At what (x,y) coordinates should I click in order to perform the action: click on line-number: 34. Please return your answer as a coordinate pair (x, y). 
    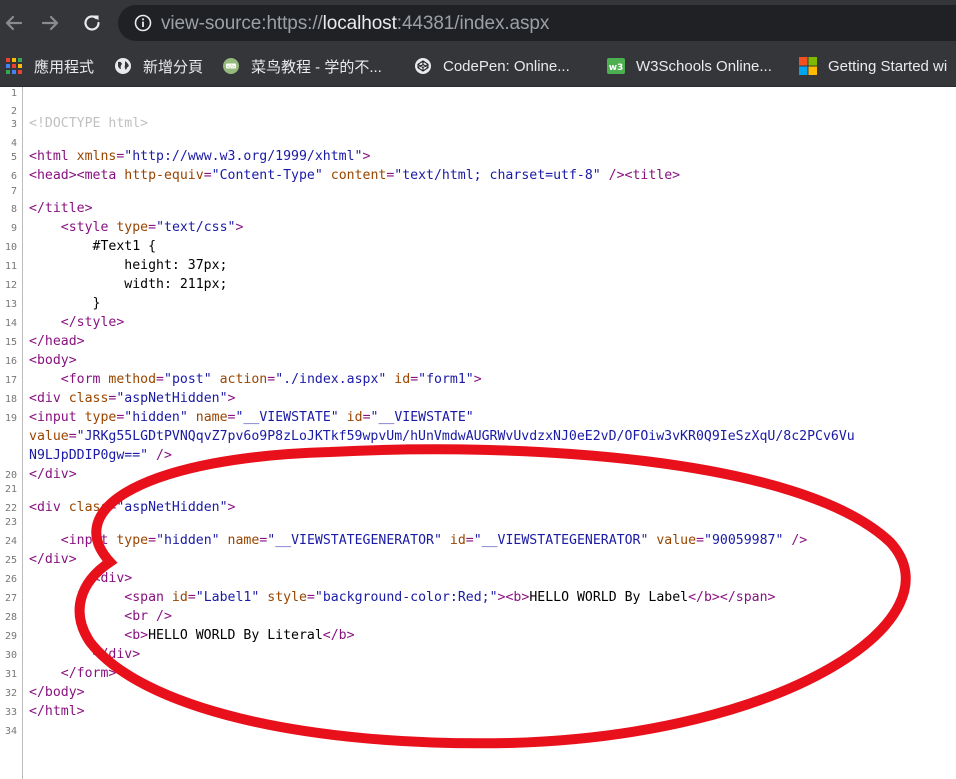
    Looking at the image, I should click on (10, 731).